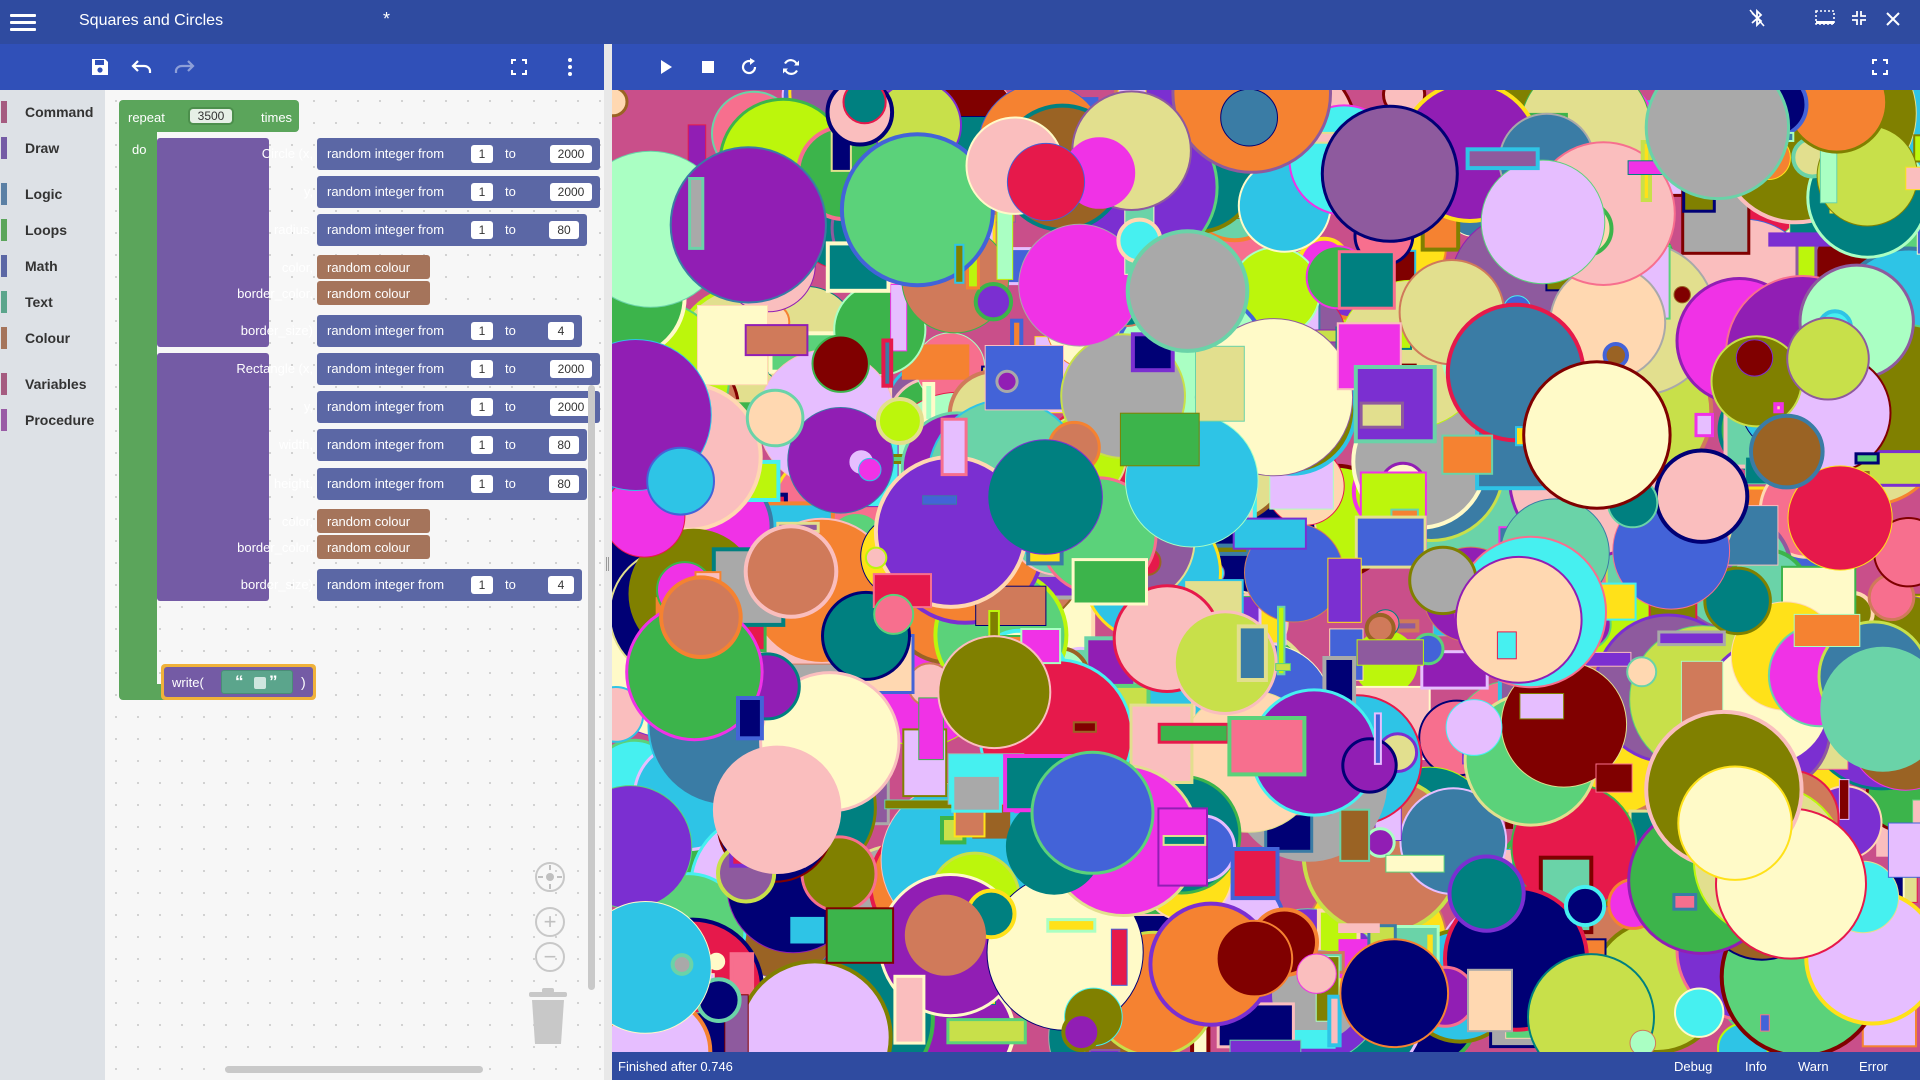 The image size is (1920, 1080). I want to click on repeat-count-input: 3500, so click(211, 116).